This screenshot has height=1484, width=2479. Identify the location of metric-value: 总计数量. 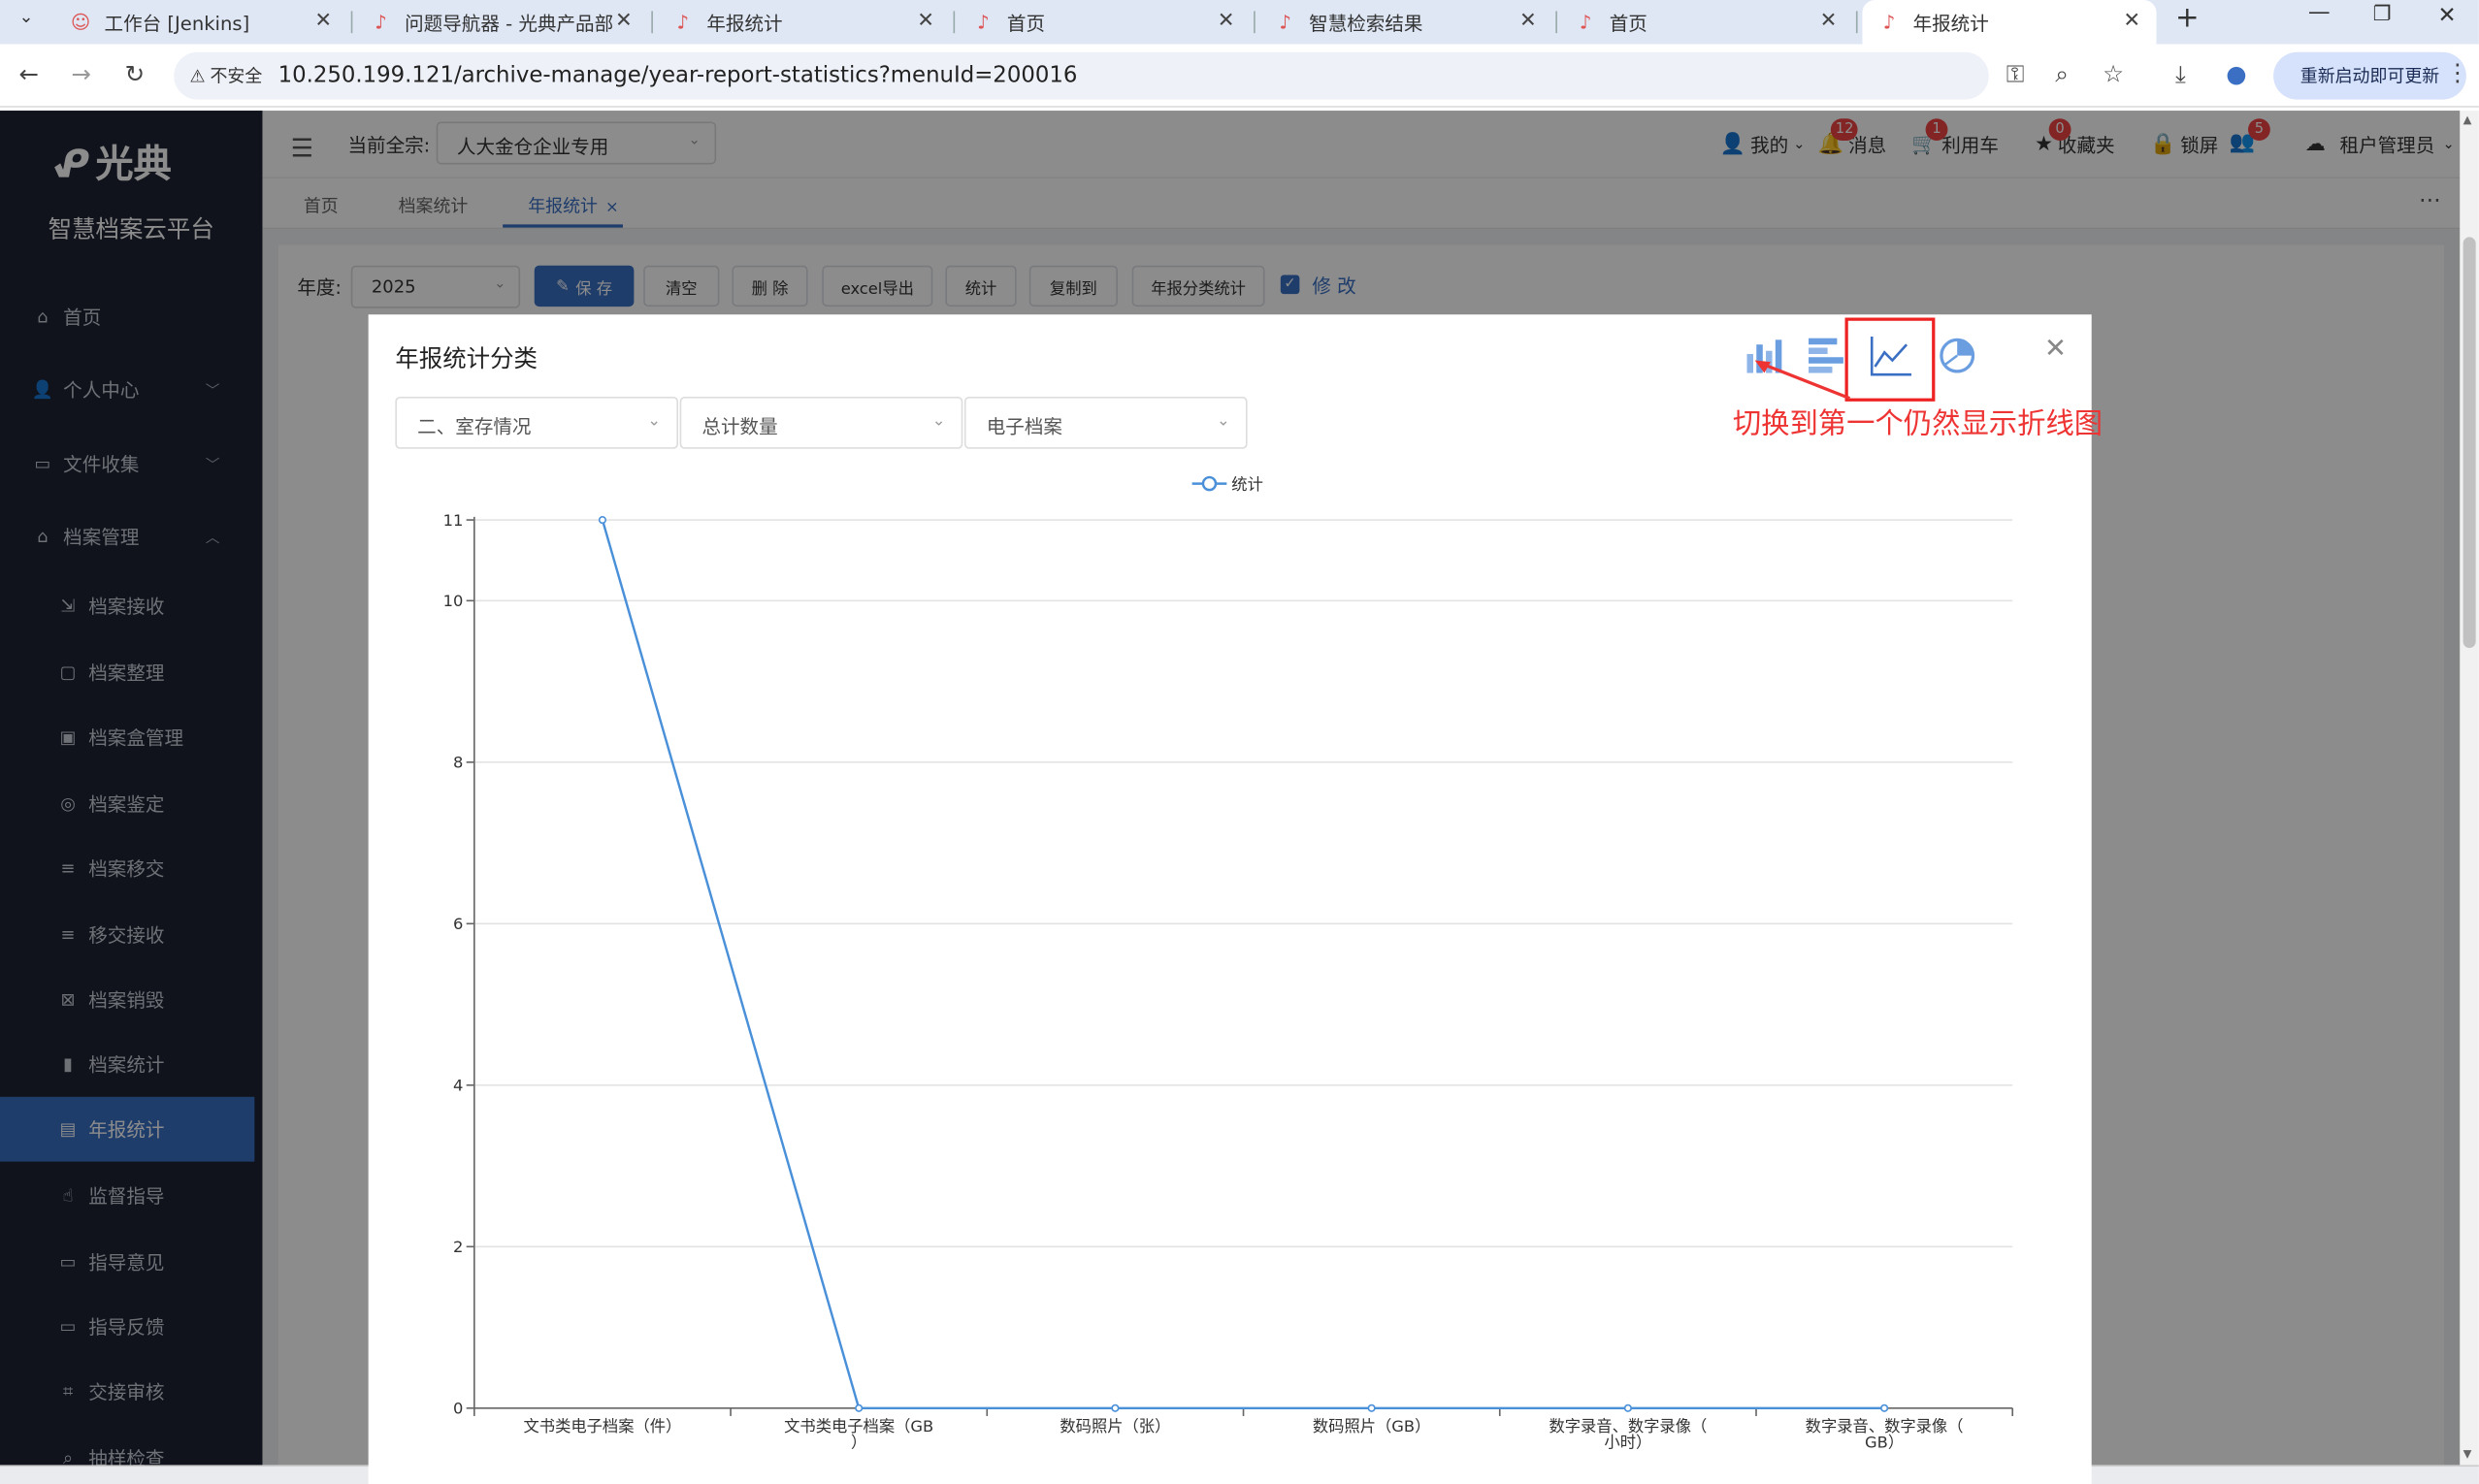
(739, 426).